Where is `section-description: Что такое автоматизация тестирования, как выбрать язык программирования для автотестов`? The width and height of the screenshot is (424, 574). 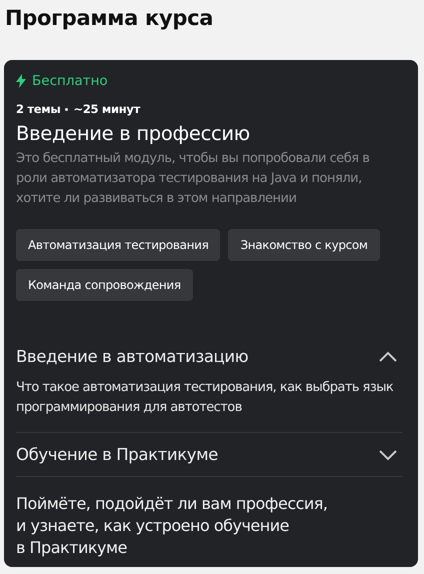 section-description: Что такое автоматизация тестирования, как выбрать язык программирования для автотестов is located at coordinates (205, 398).